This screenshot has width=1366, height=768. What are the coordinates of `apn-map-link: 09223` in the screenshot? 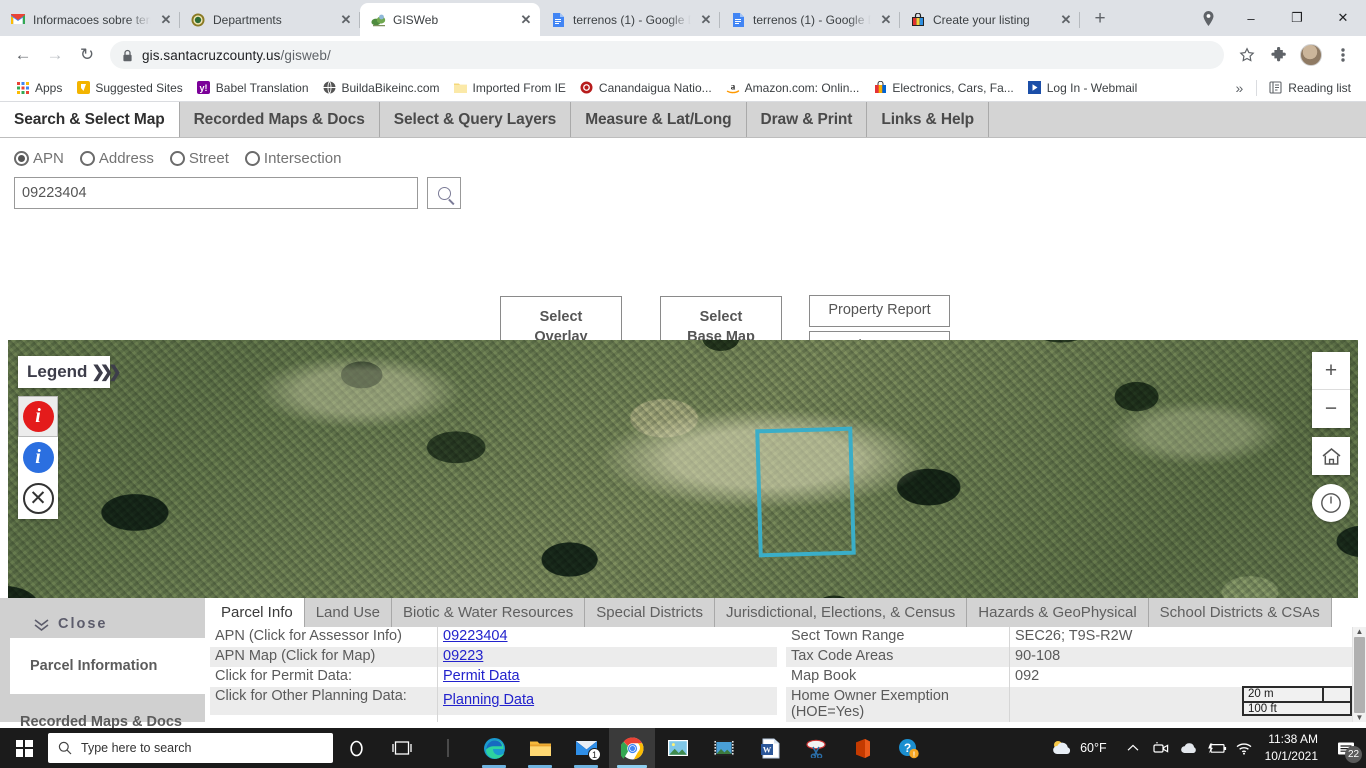 It's located at (463, 656).